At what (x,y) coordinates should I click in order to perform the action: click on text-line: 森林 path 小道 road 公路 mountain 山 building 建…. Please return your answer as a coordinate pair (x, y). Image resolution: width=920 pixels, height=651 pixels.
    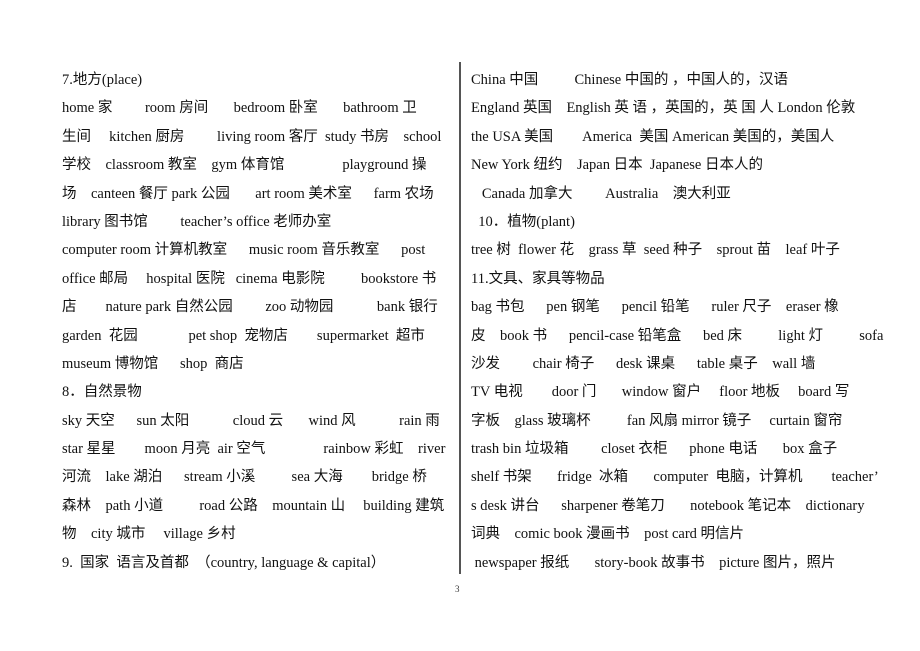
    Looking at the image, I should click on (253, 505).